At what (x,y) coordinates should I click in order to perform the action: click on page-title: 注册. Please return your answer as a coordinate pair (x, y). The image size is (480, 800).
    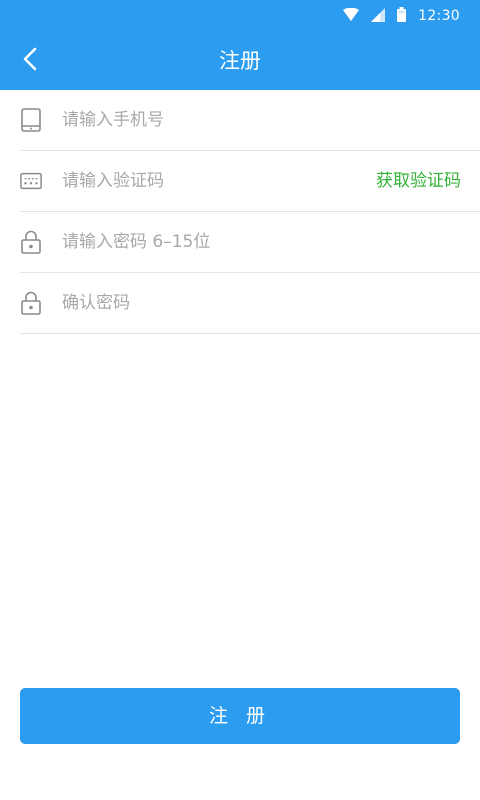
    Looking at the image, I should click on (240, 61).